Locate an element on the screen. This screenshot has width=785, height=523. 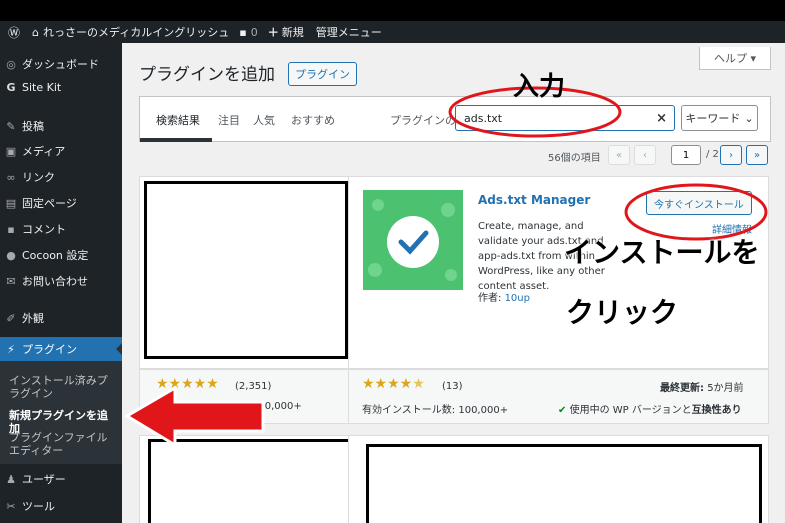
tab-featured: 注目 is located at coordinates (229, 120).